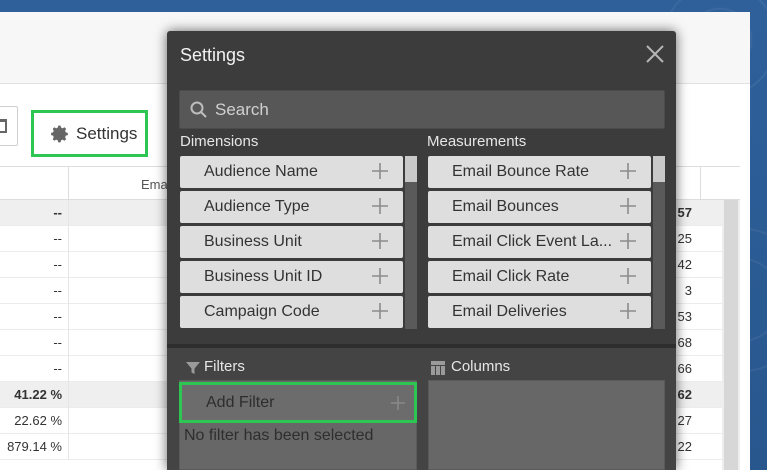 The image size is (767, 470). I want to click on measurement-item: Email Click Rate, so click(539, 277).